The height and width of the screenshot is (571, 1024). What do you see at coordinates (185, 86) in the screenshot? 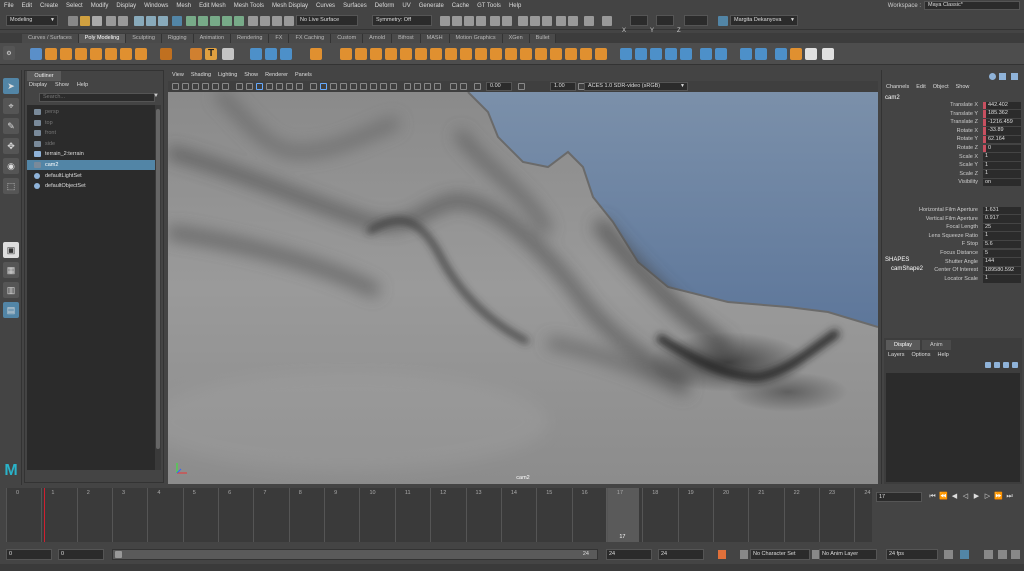
I see `camera-attributes-icon` at bounding box center [185, 86].